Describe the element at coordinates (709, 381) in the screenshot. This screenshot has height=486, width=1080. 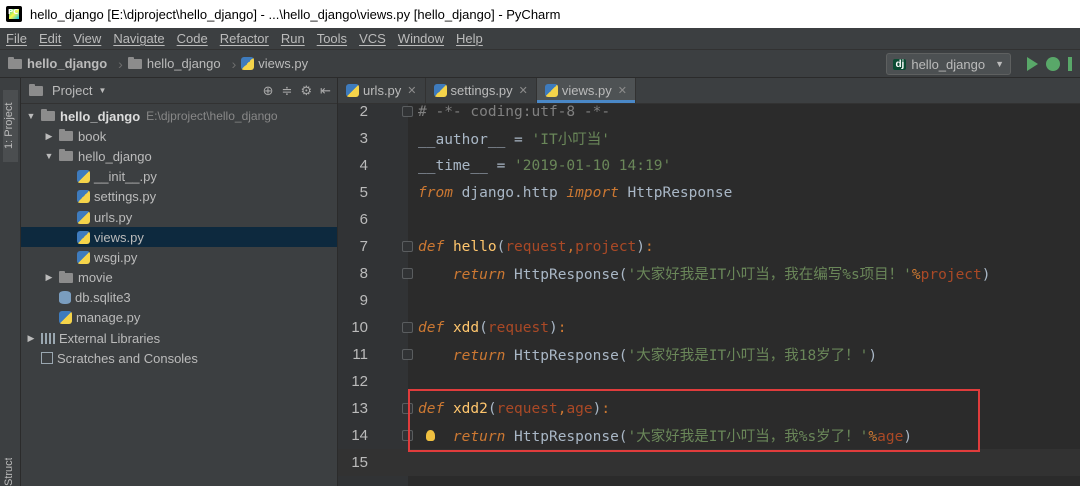
I see `code-line: 12` at that location.